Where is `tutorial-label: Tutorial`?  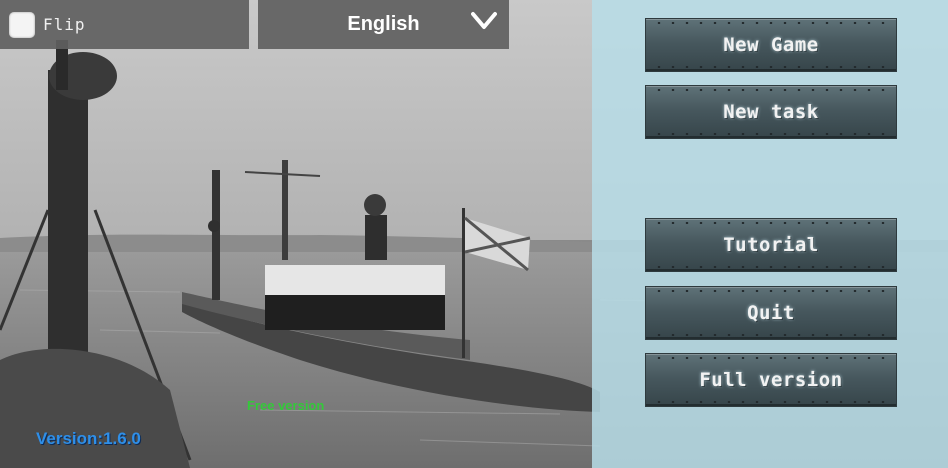
tutorial-label: Tutorial is located at coordinates (771, 245).